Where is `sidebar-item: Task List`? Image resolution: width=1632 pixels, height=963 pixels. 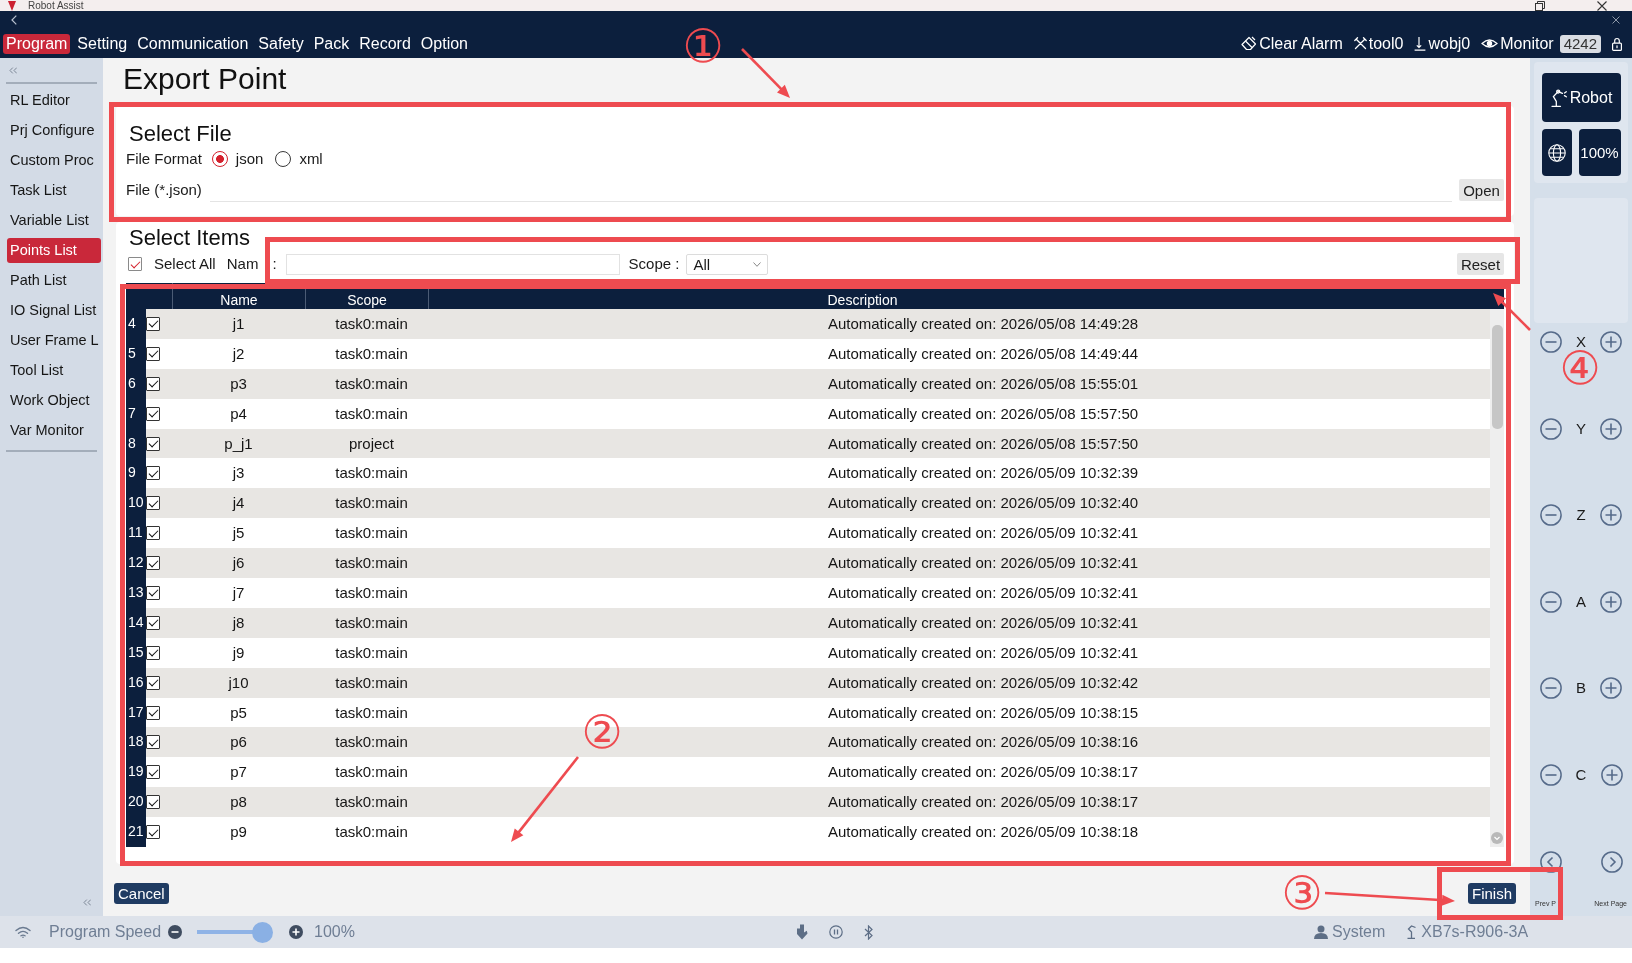 sidebar-item: Task List is located at coordinates (54, 190).